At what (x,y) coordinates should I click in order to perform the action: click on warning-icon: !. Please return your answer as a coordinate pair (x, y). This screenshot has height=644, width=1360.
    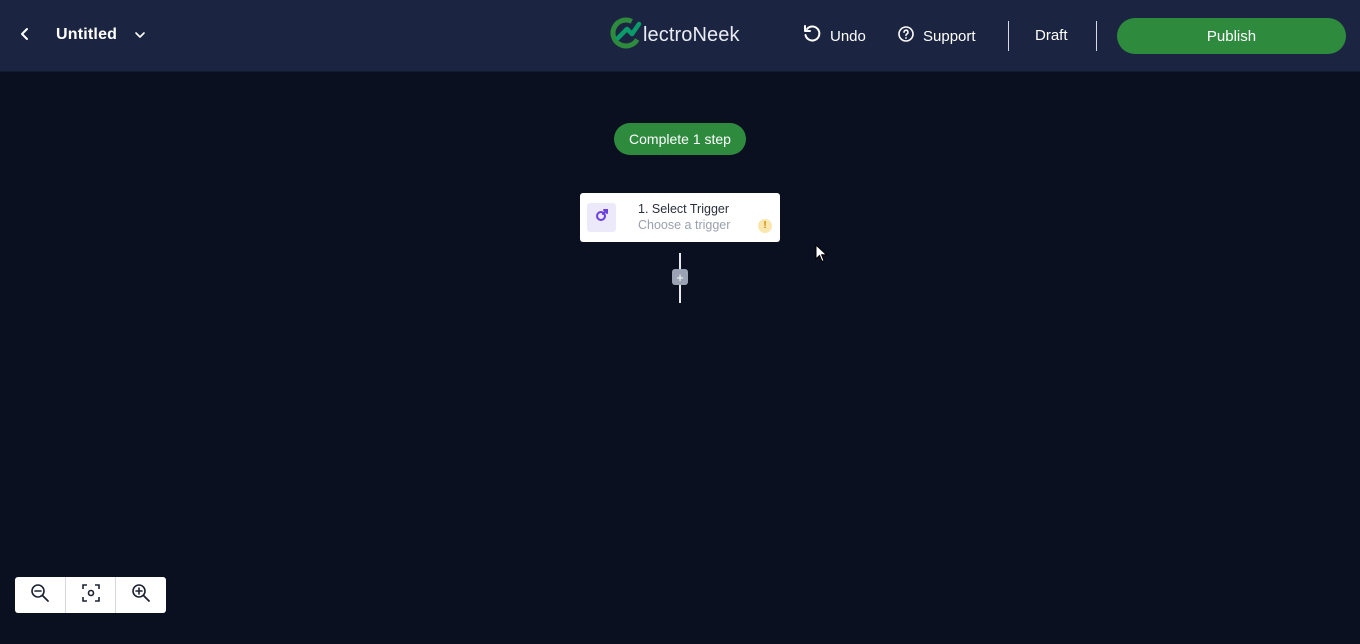
    Looking at the image, I should click on (765, 226).